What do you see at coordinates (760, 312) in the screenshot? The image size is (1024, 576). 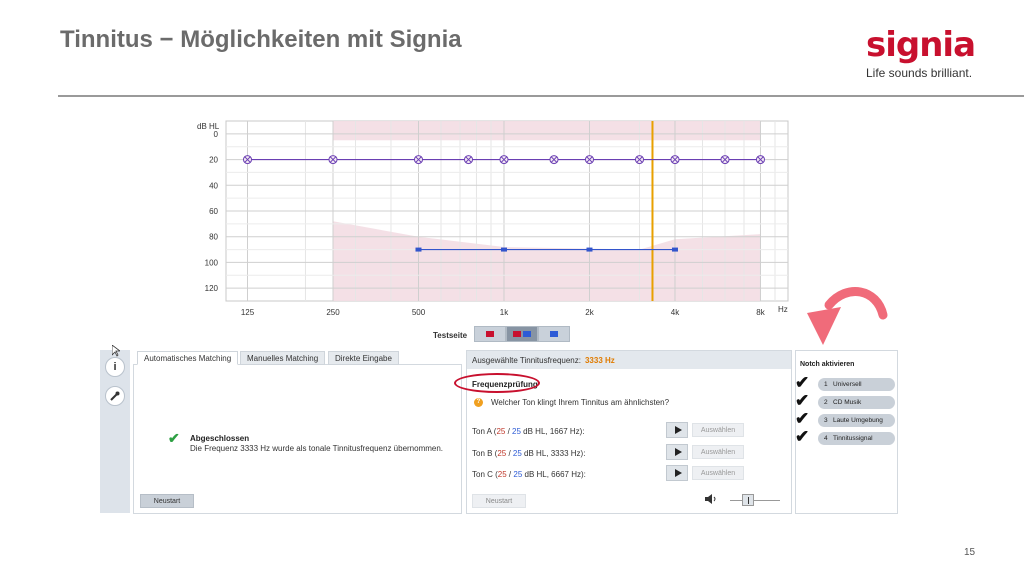 I see `x-tick-label: 8k` at bounding box center [760, 312].